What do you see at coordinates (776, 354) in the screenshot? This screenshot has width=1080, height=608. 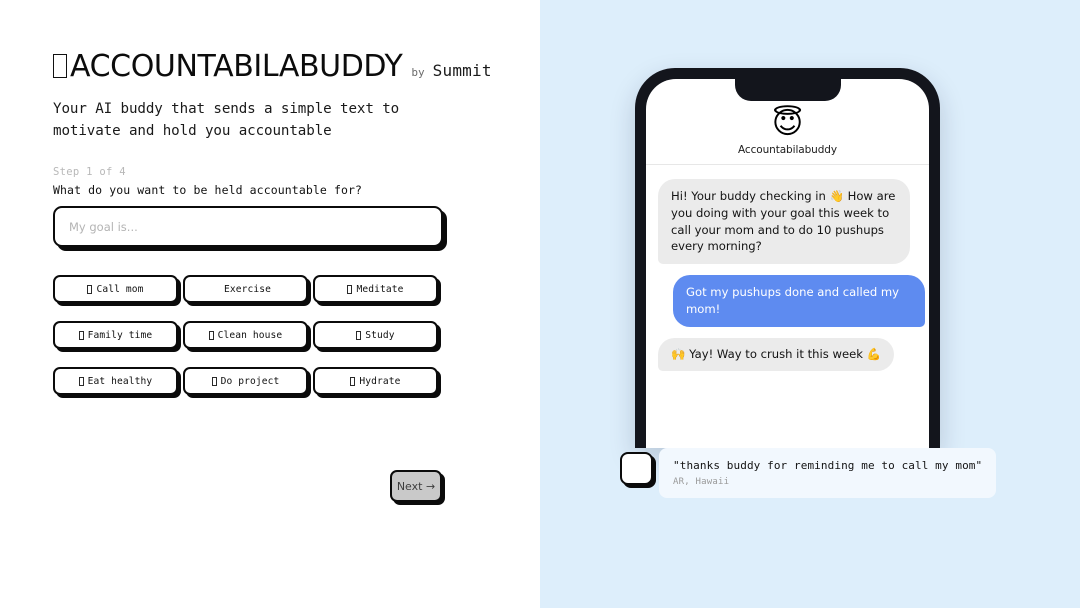 I see `message-bubble-incoming: 🙌 Yay! Way to crush it this week 💪` at bounding box center [776, 354].